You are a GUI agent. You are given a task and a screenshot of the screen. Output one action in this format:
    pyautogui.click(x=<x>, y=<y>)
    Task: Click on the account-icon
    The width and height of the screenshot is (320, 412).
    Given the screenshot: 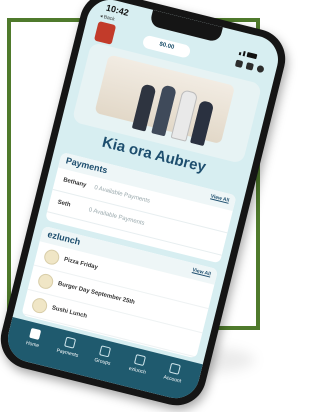 What is the action you would take?
    pyautogui.click(x=174, y=368)
    